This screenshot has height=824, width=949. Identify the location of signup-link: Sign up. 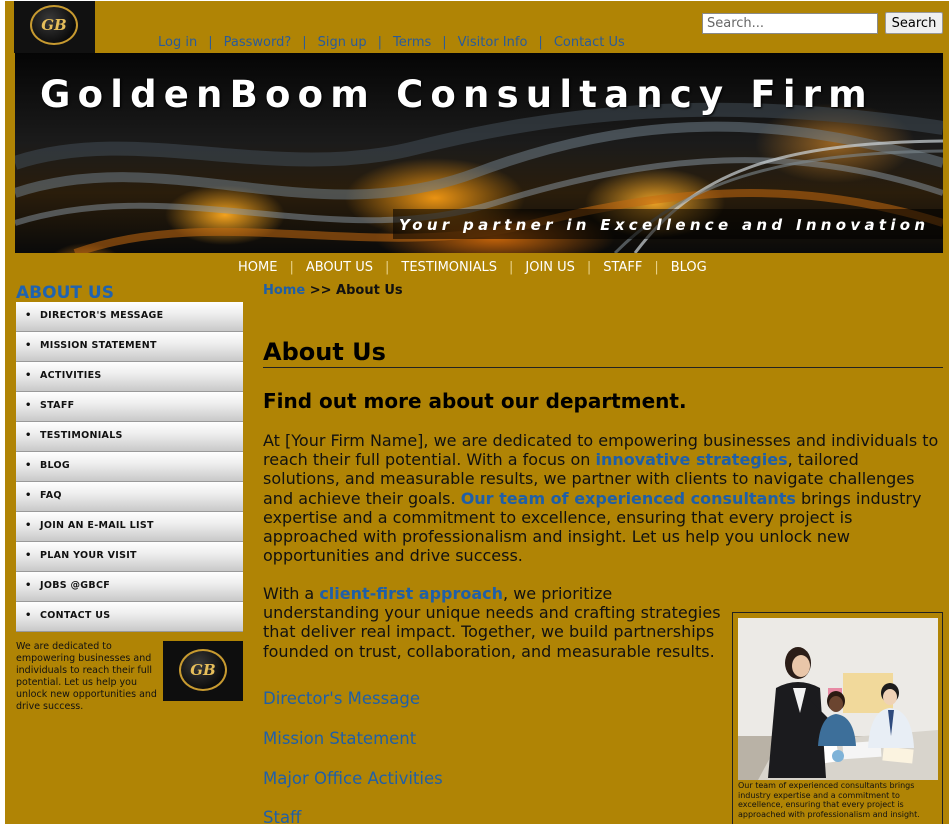
(342, 42).